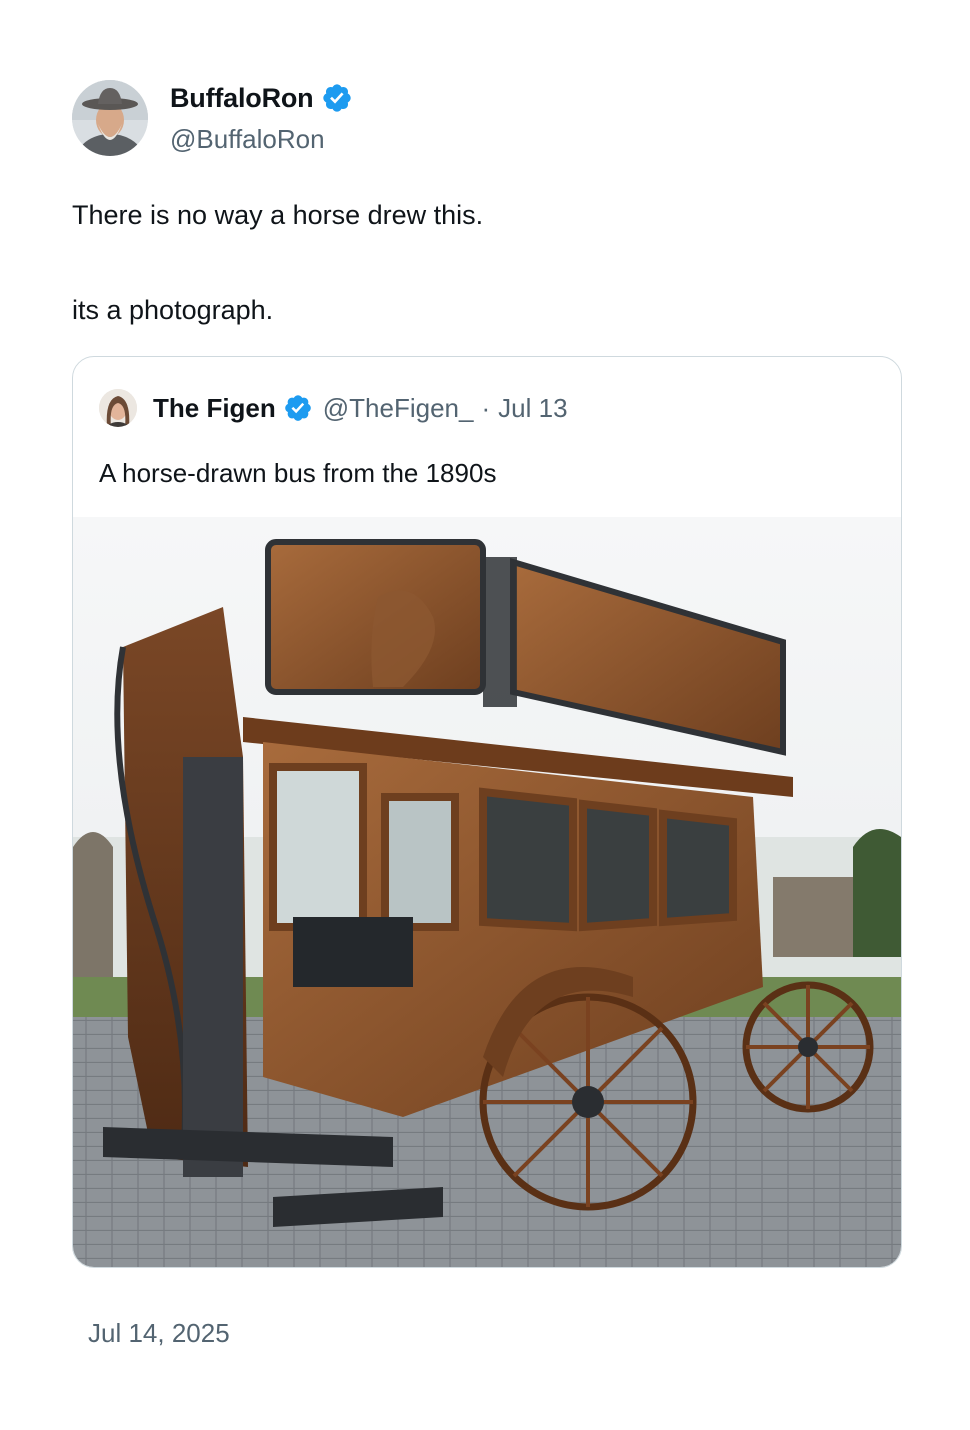  What do you see at coordinates (278, 215) in the screenshot?
I see `tweet-text-line-1: There is no way a horse drew this.` at bounding box center [278, 215].